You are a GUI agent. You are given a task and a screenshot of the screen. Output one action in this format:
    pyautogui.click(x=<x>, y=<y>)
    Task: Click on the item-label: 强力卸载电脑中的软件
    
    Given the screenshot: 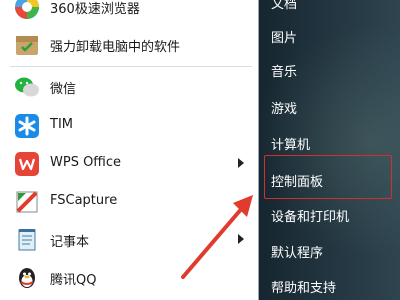 What is the action you would take?
    pyautogui.click(x=115, y=47)
    